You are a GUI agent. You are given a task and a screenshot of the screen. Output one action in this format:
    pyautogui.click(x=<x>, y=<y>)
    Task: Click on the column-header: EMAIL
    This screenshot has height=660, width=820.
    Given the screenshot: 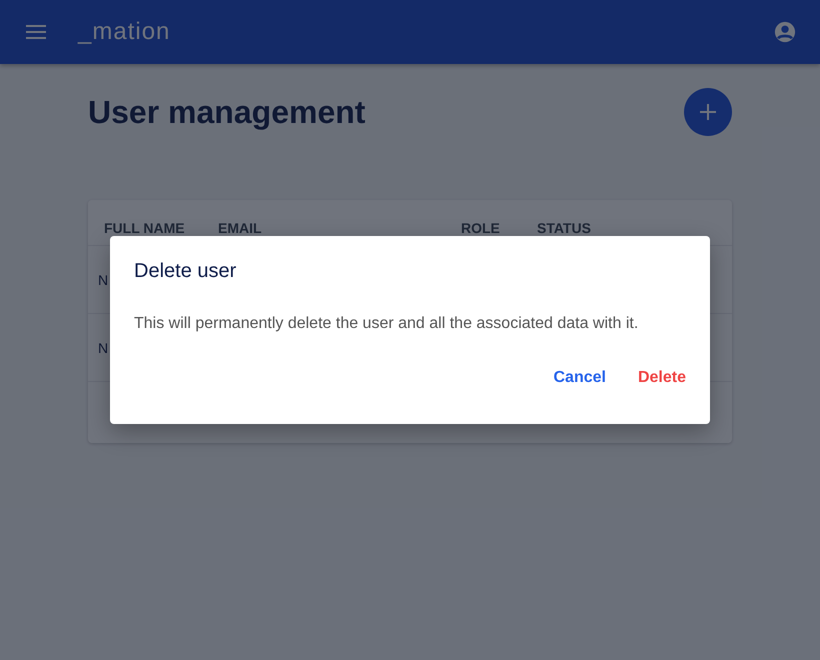 What is the action you would take?
    pyautogui.click(x=240, y=229)
    